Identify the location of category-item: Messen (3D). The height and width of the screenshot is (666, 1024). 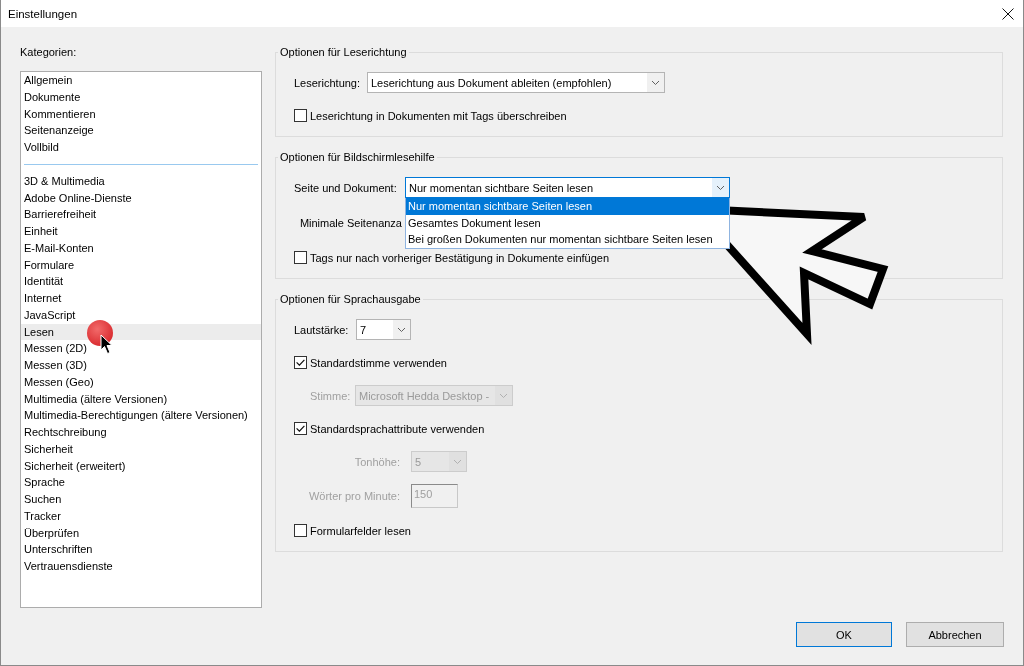
(141, 365).